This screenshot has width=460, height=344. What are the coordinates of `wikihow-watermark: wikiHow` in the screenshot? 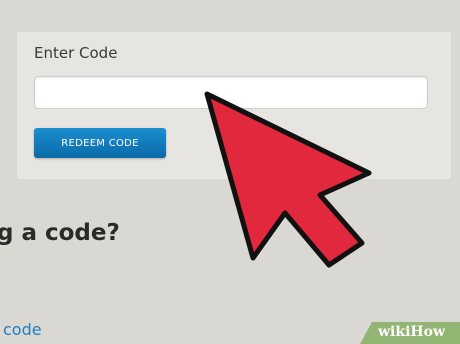 It's located at (410, 333).